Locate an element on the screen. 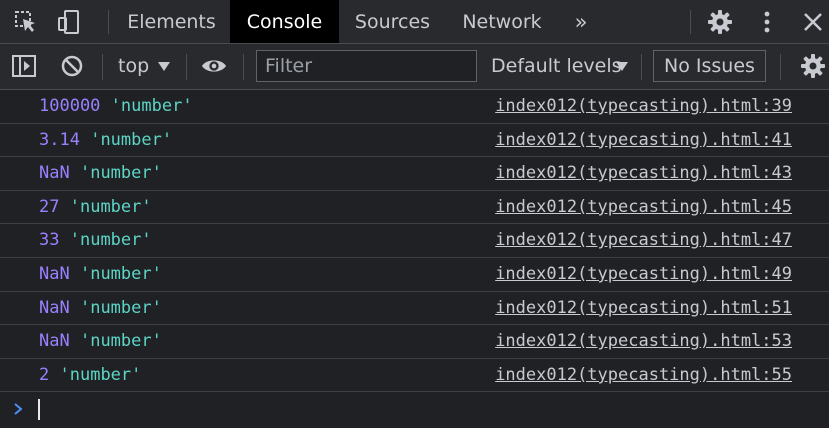  context-dropdown-icon is located at coordinates (164, 67).